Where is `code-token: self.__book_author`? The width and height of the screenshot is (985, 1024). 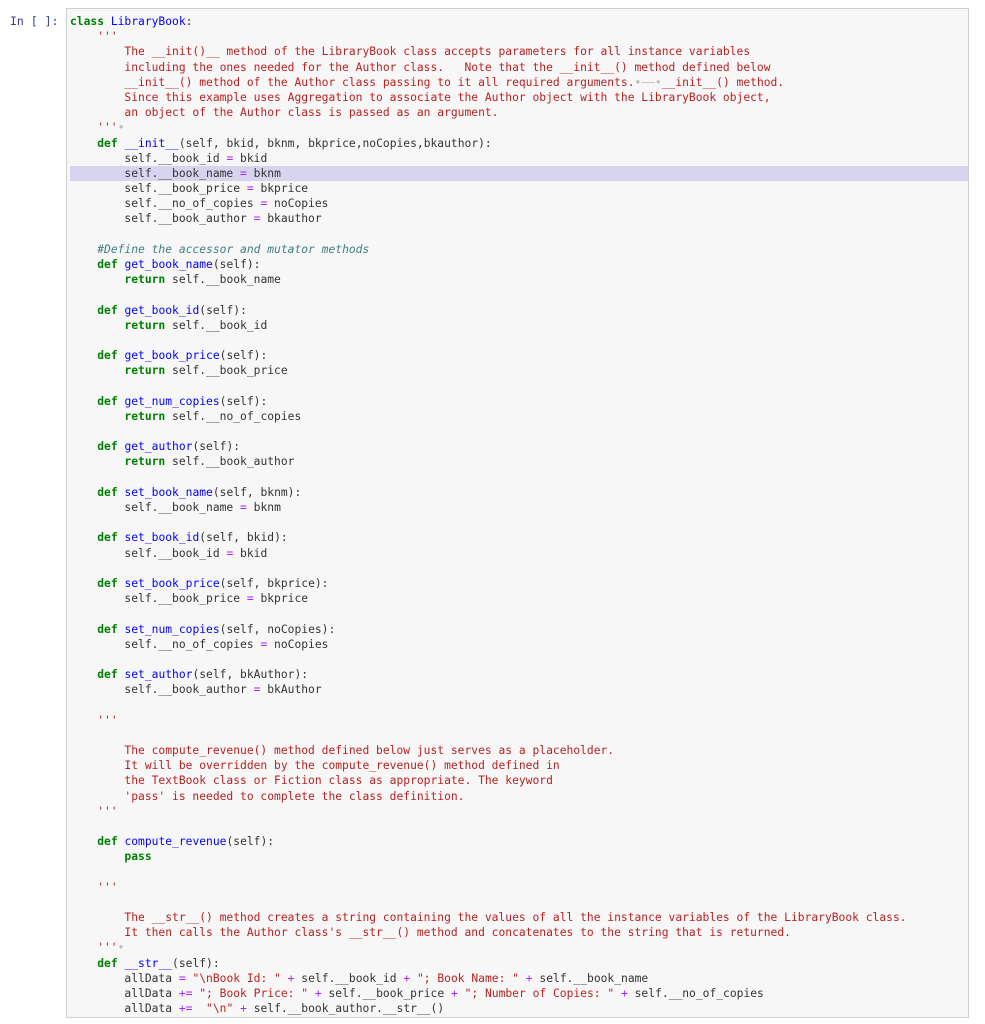 code-token: self.__book_author is located at coordinates (162, 219).